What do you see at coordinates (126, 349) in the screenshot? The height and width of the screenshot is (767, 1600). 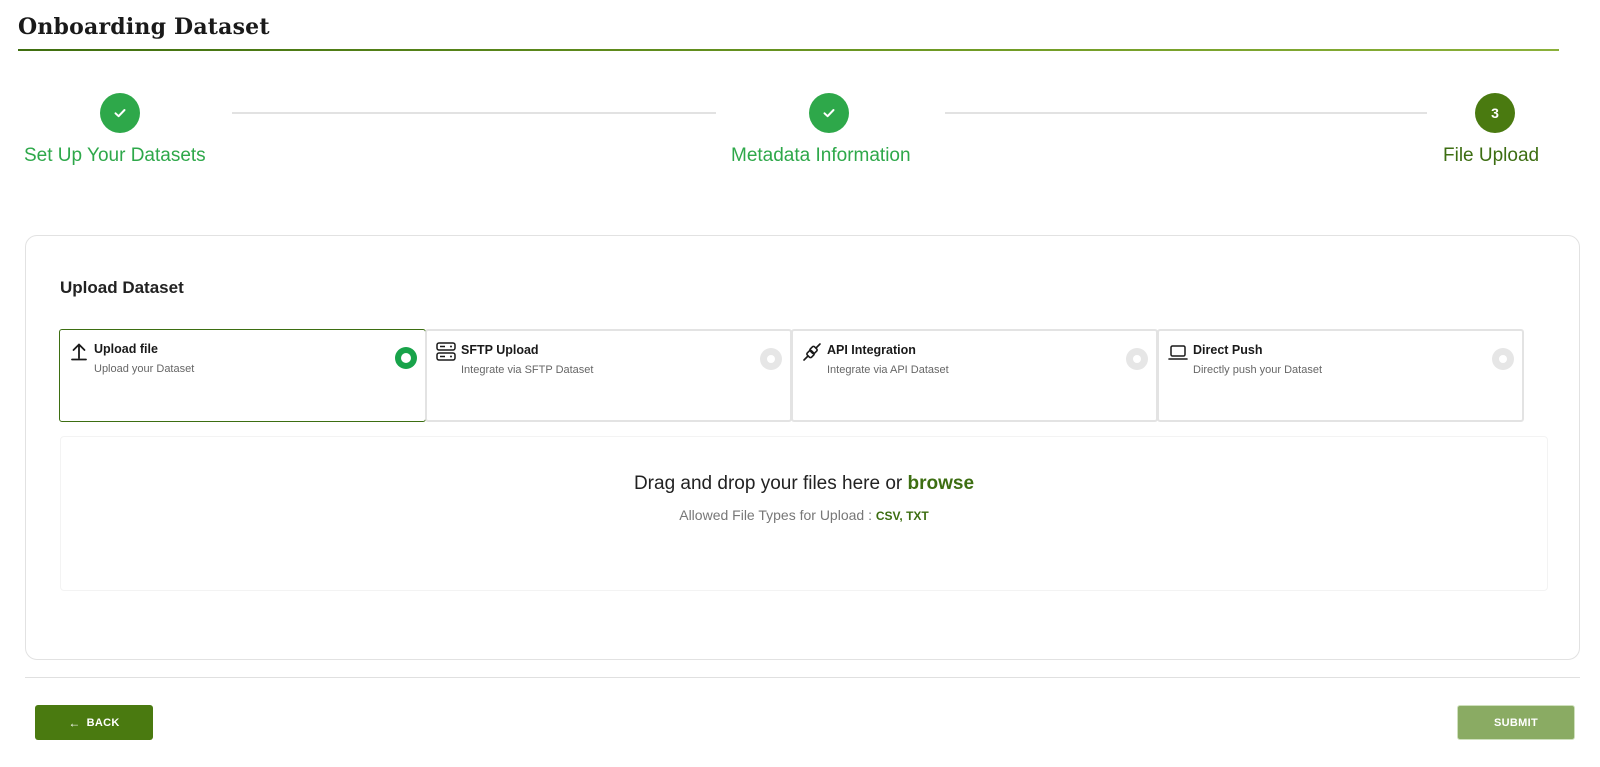 I see `option-title: Upload file` at bounding box center [126, 349].